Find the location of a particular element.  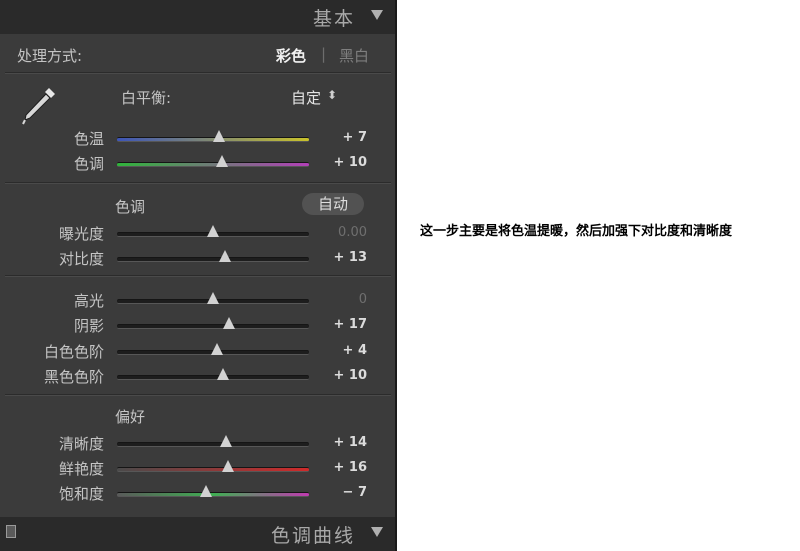

slider-value-clarity: + 14 is located at coordinates (350, 442).